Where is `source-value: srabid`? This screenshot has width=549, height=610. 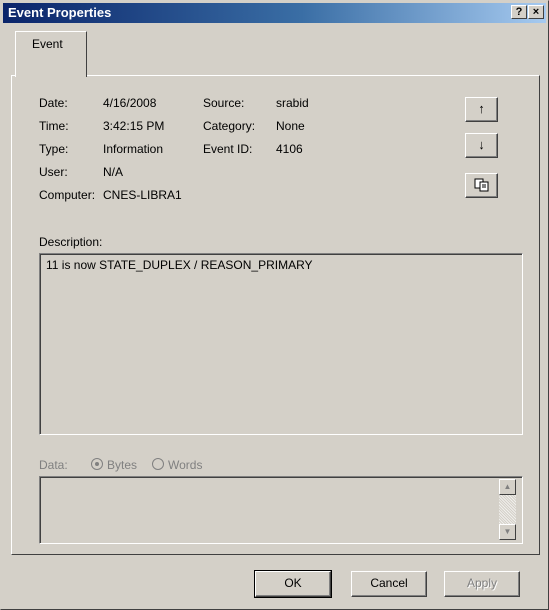
source-value: srabid is located at coordinates (292, 103).